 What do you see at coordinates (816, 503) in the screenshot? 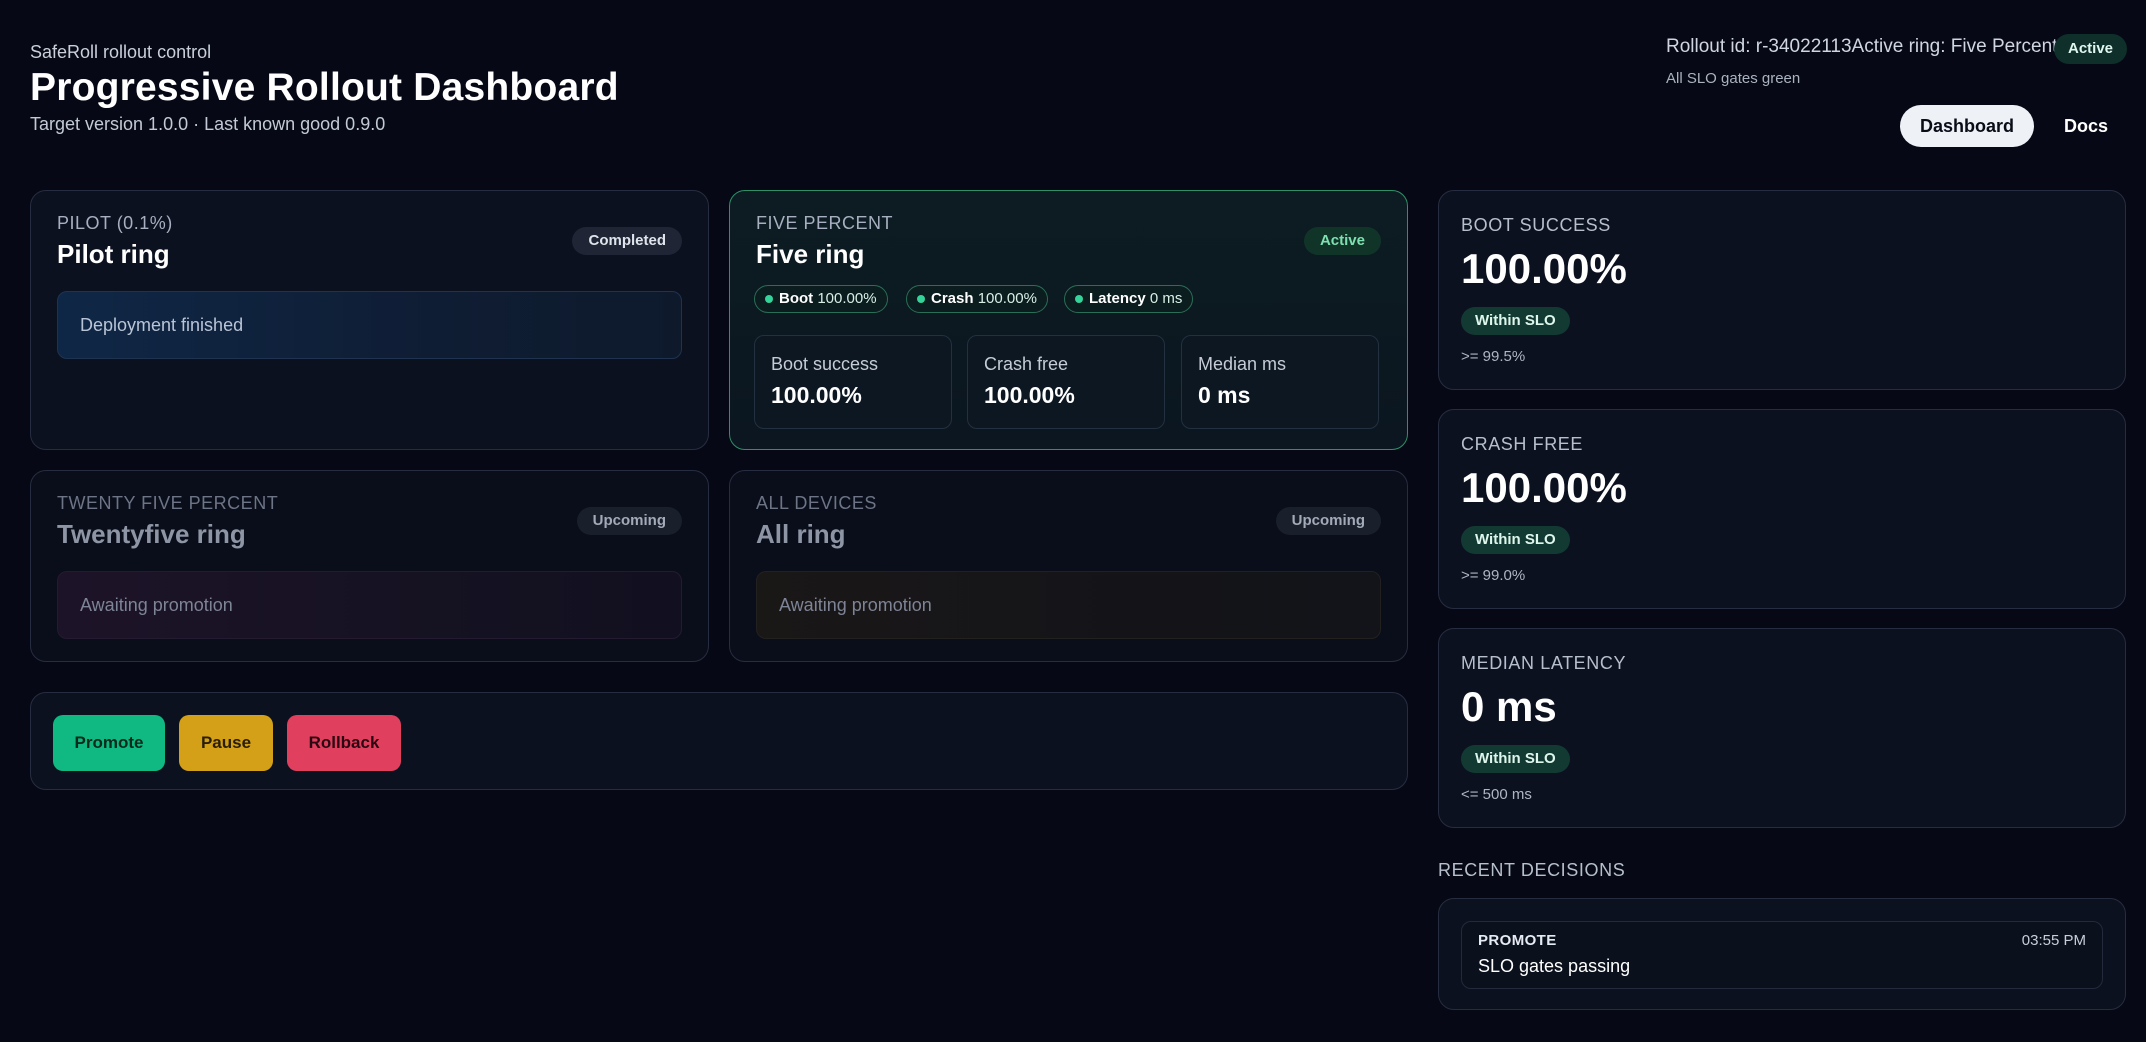
I see `ring-eyebrow: ALL DEVICES` at bounding box center [816, 503].